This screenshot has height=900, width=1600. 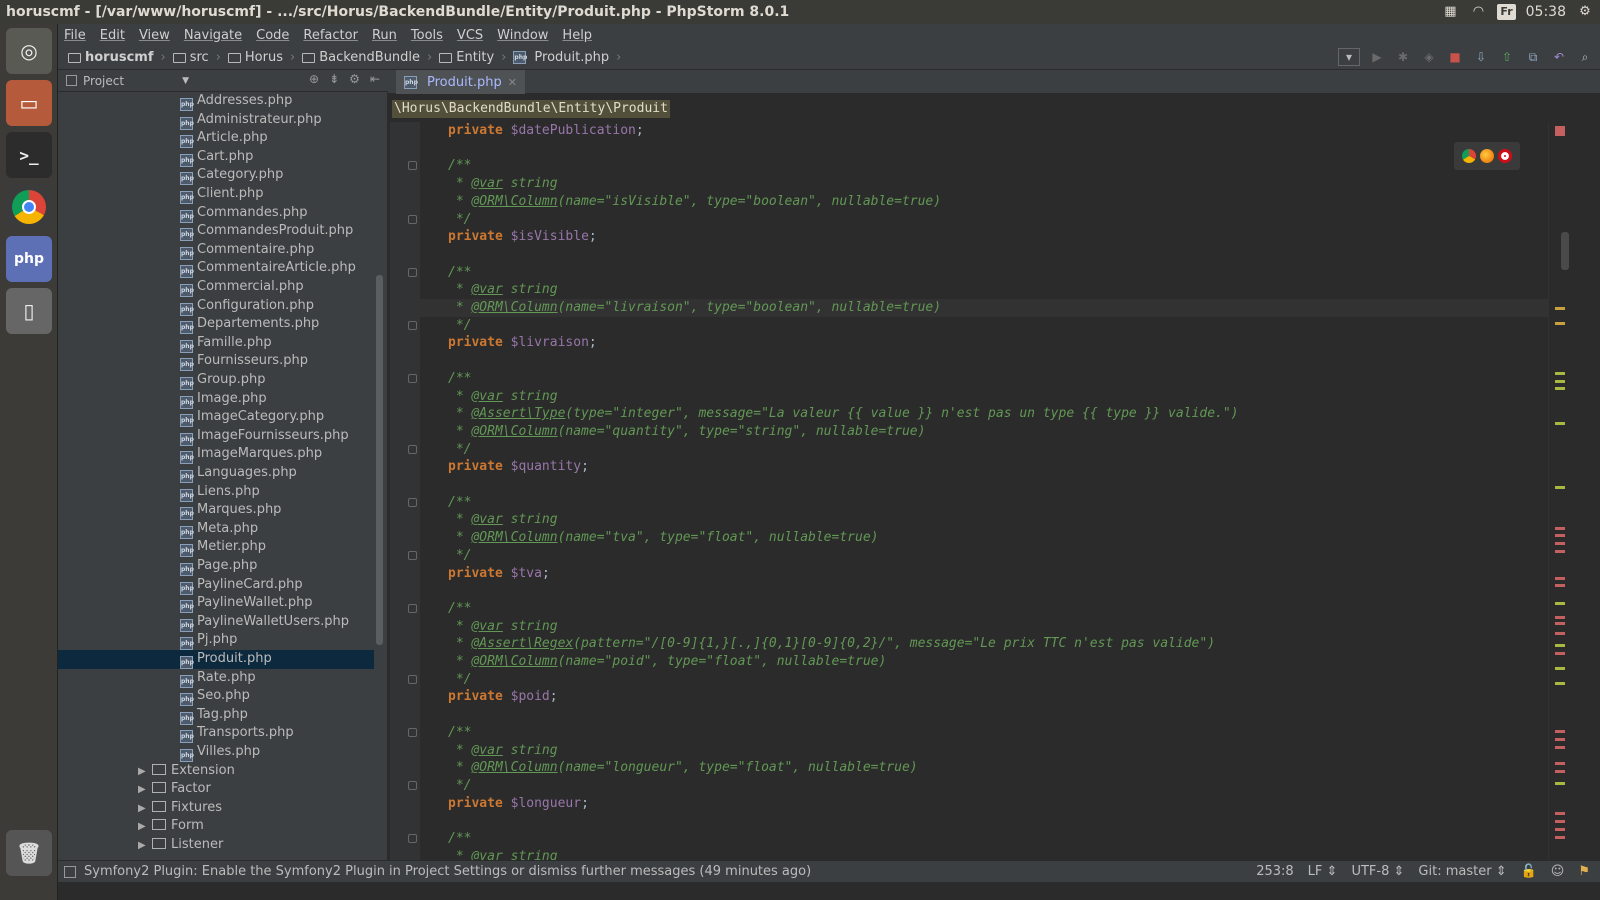 I want to click on drive-icon: ▯, so click(x=29, y=311).